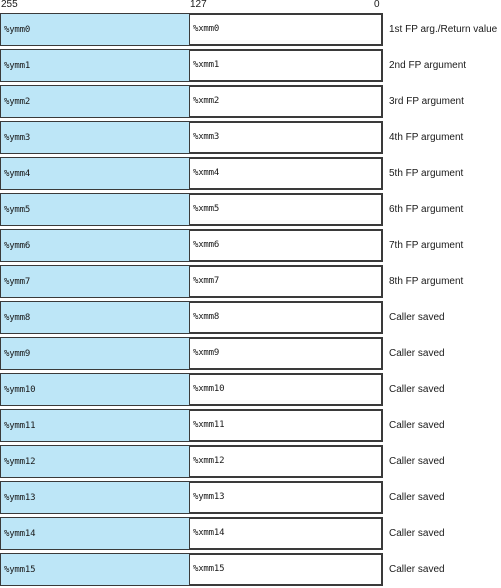  Describe the element at coordinates (285, 389) in the screenshot. I see `xmm-register-box: %xmm10` at that location.